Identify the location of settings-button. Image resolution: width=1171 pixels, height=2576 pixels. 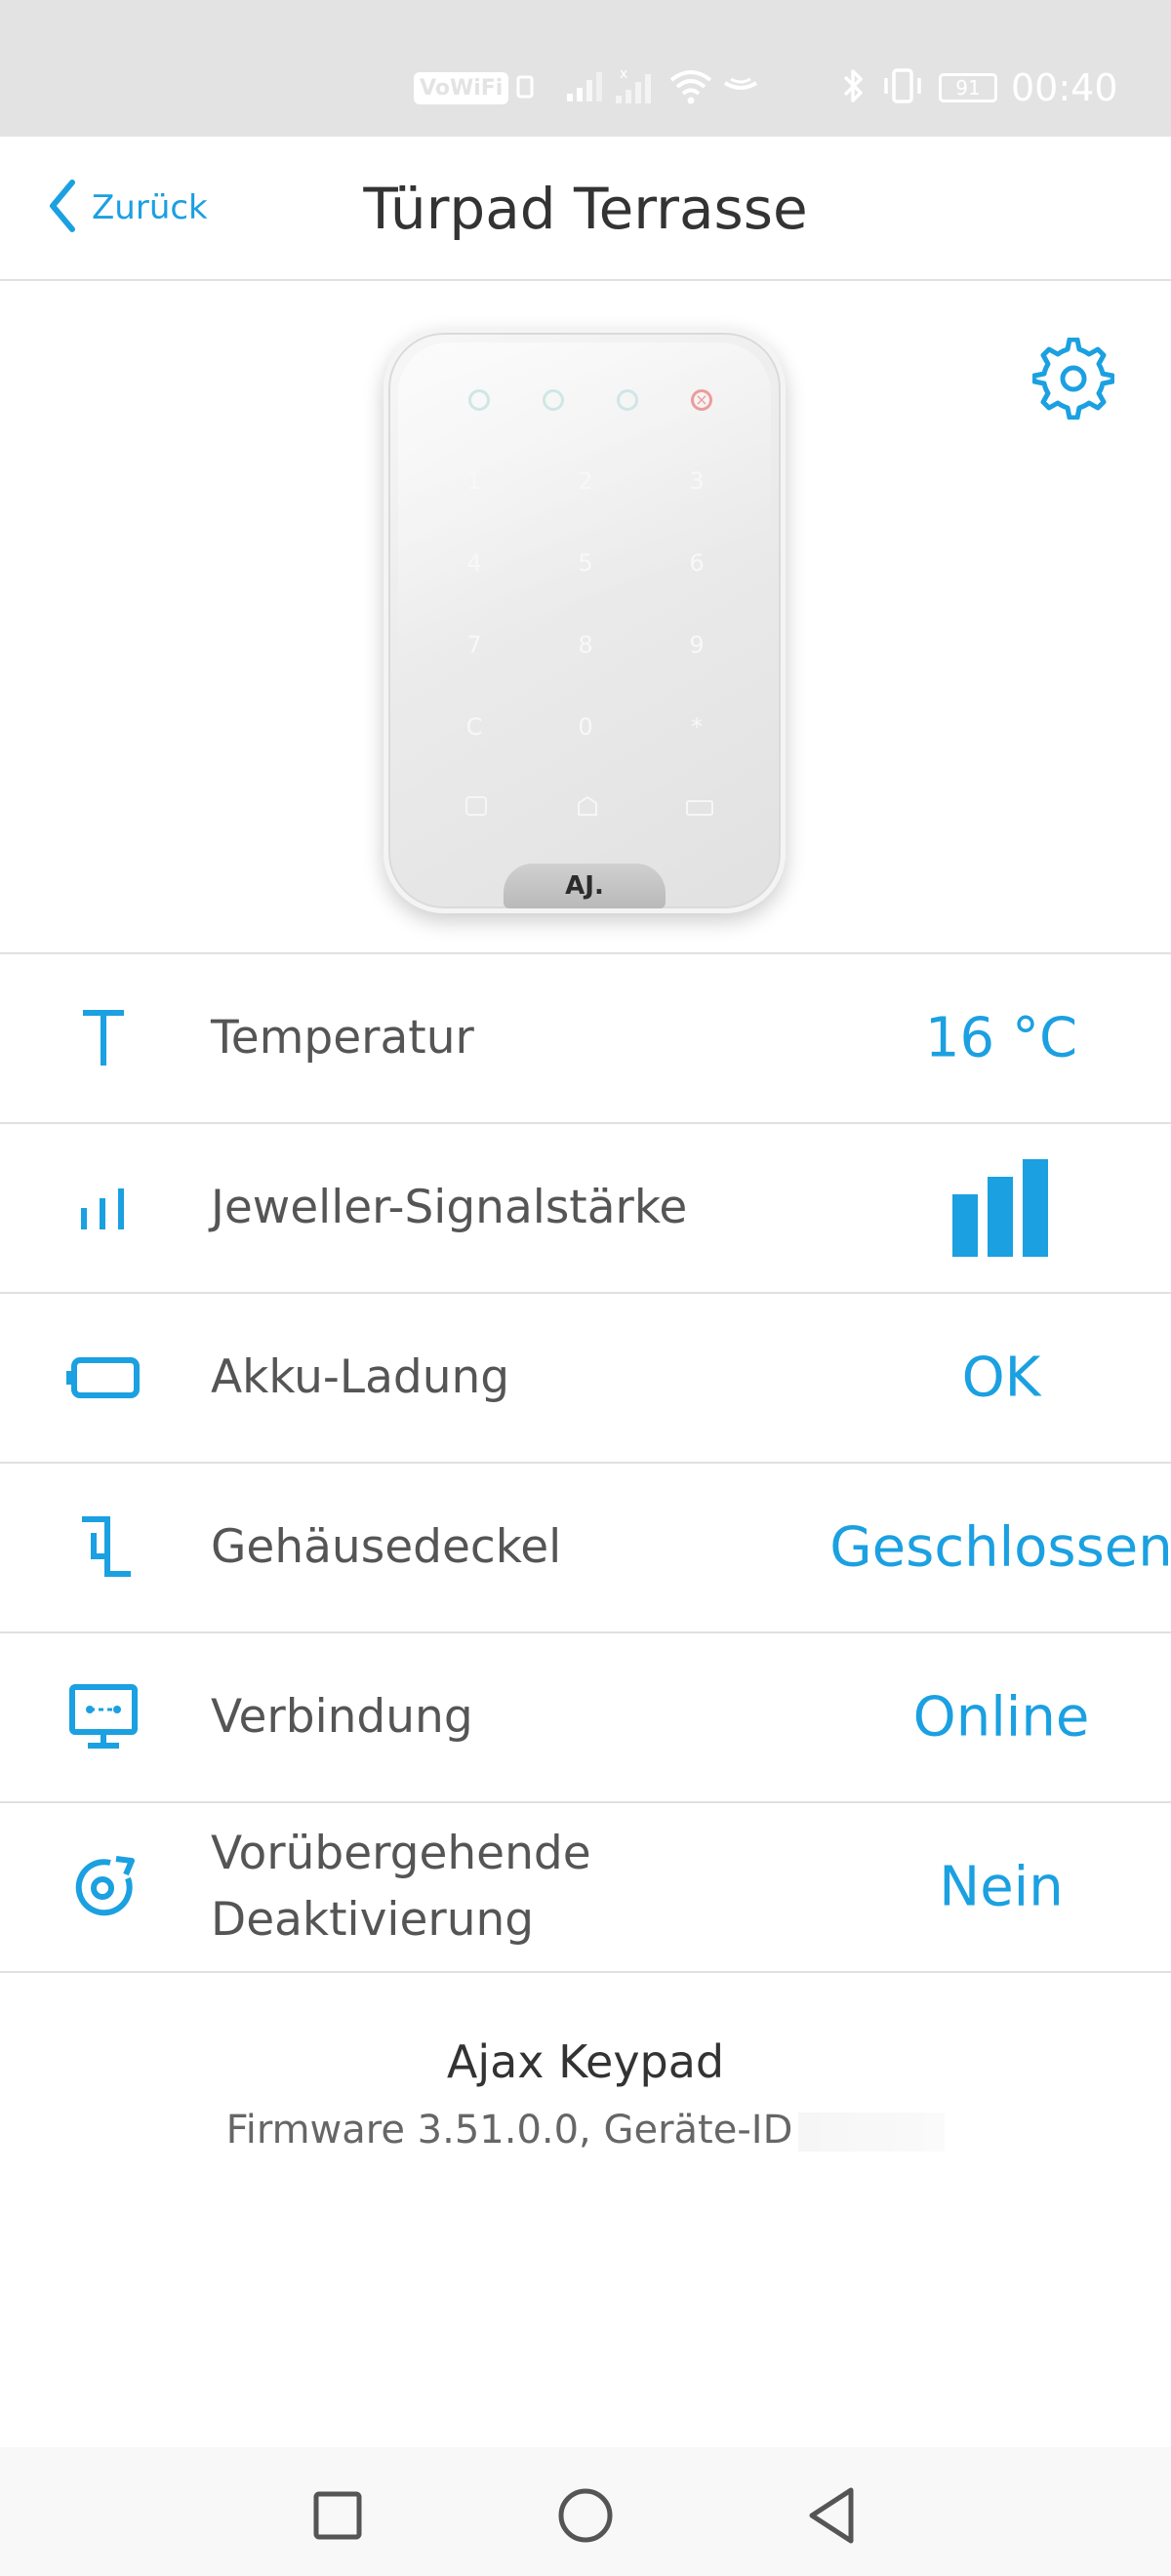
(1073, 380).